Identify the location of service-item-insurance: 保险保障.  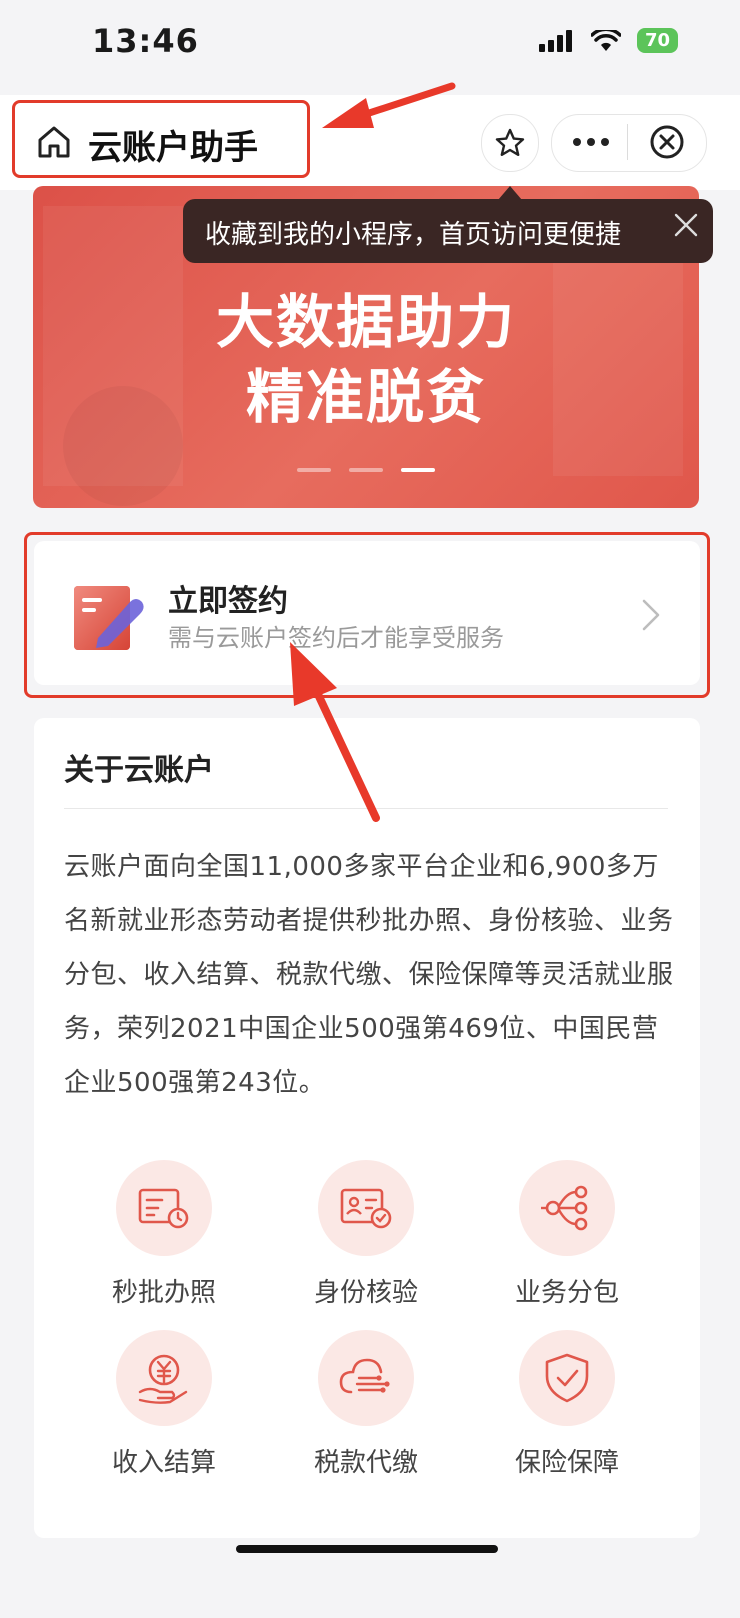
(567, 1404).